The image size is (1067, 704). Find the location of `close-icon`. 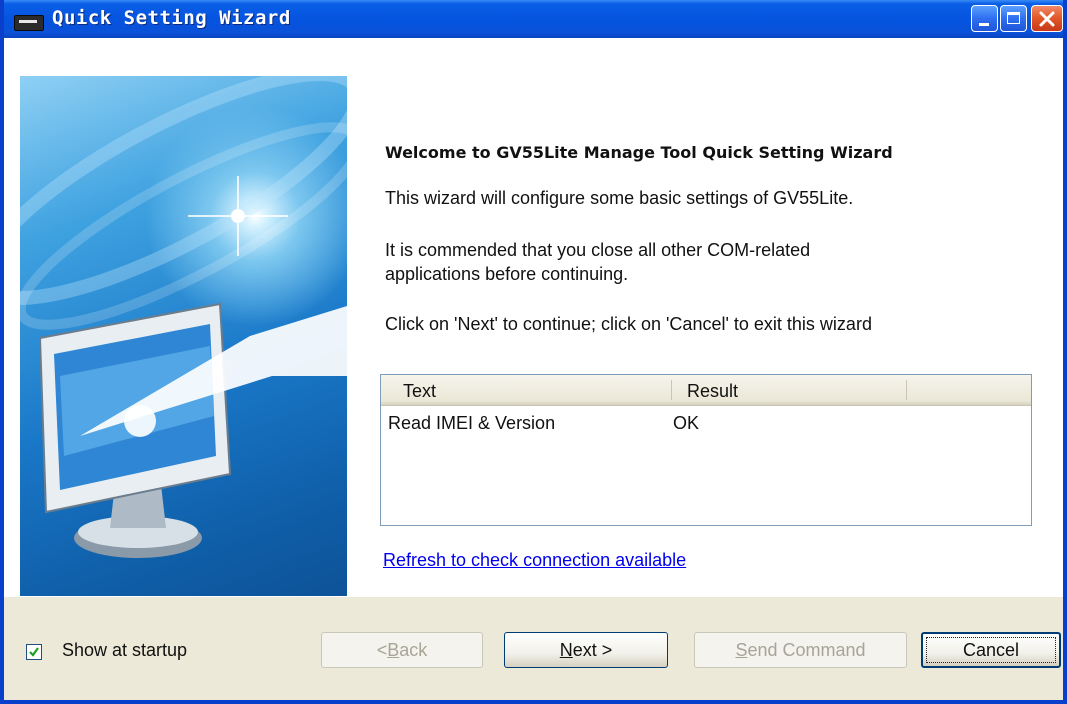

close-icon is located at coordinates (1047, 19).